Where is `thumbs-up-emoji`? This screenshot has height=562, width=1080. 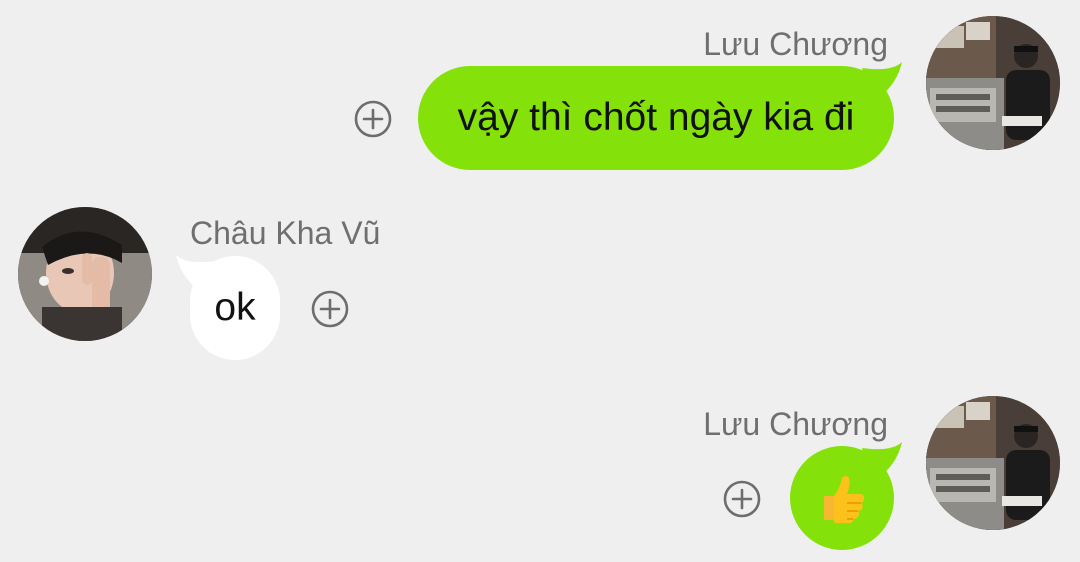
thumbs-up-emoji is located at coordinates (842, 498).